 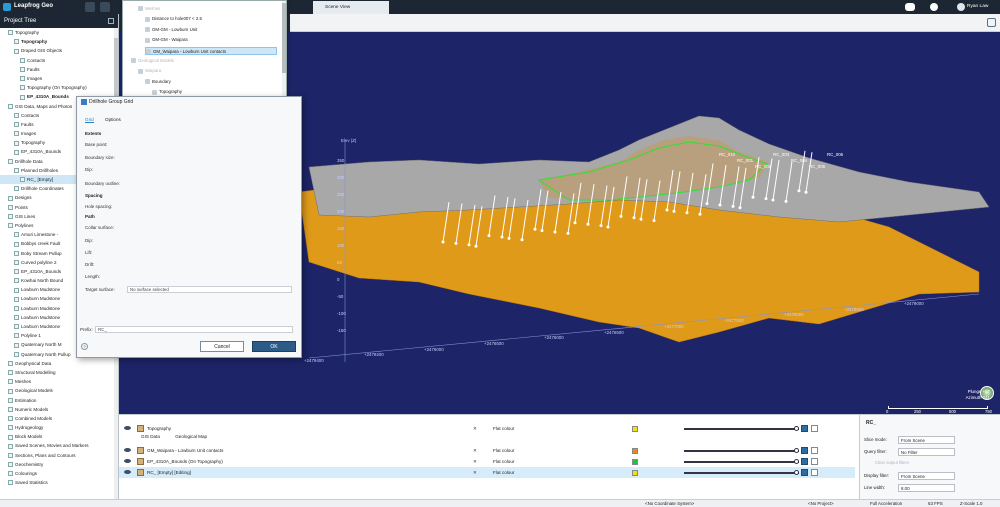 What do you see at coordinates (835, 154) in the screenshot?
I see `drillhole-label: RC_006` at bounding box center [835, 154].